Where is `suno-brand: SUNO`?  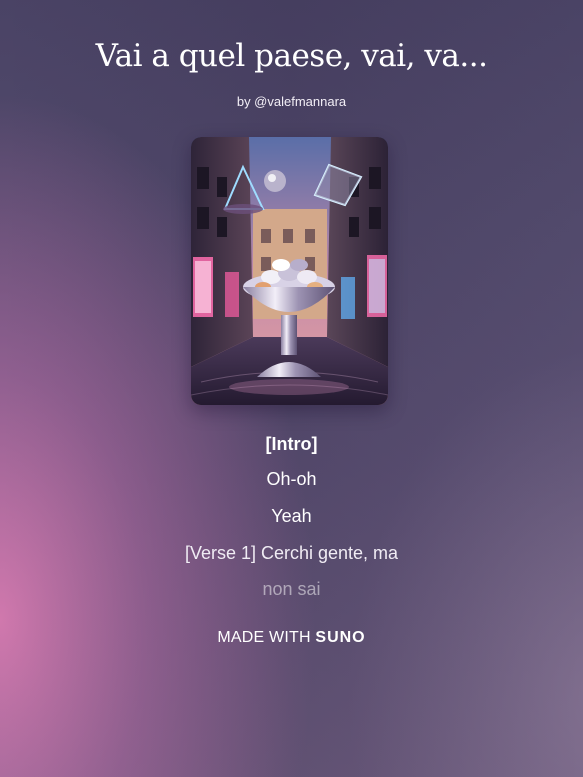 suno-brand: SUNO is located at coordinates (340, 637).